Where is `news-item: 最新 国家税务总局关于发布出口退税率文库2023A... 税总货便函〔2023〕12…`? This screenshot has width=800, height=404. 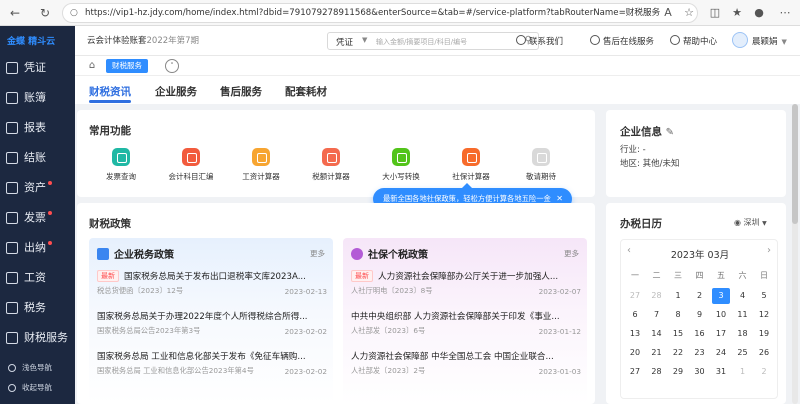
news-item: 最新 国家税务总局关于发布出口退税率文库2023A... 税总货便函〔2023〕12… is located at coordinates (212, 287).